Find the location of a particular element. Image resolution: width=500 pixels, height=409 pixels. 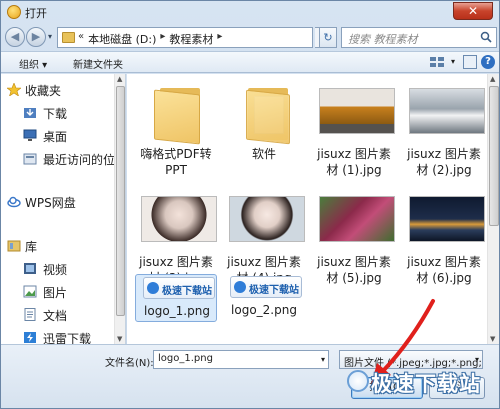

file-item: jisuxz 图片素材 (4).jpg is located at coordinates (264, 236).